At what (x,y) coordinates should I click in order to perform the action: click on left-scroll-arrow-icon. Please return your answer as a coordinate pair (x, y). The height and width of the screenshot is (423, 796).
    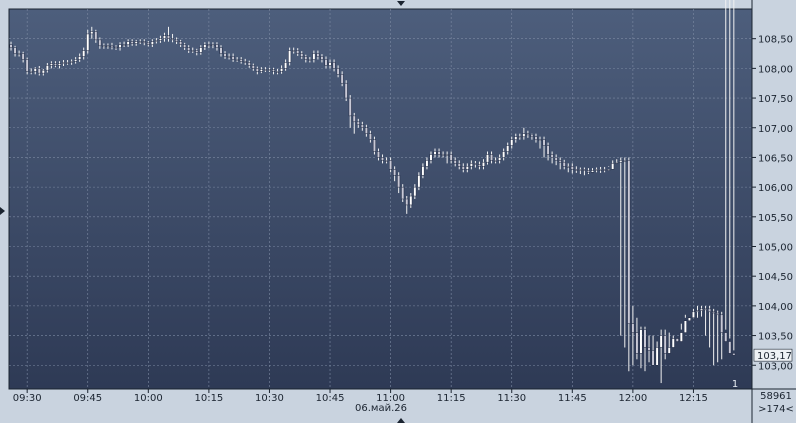
    Looking at the image, I should click on (2, 211).